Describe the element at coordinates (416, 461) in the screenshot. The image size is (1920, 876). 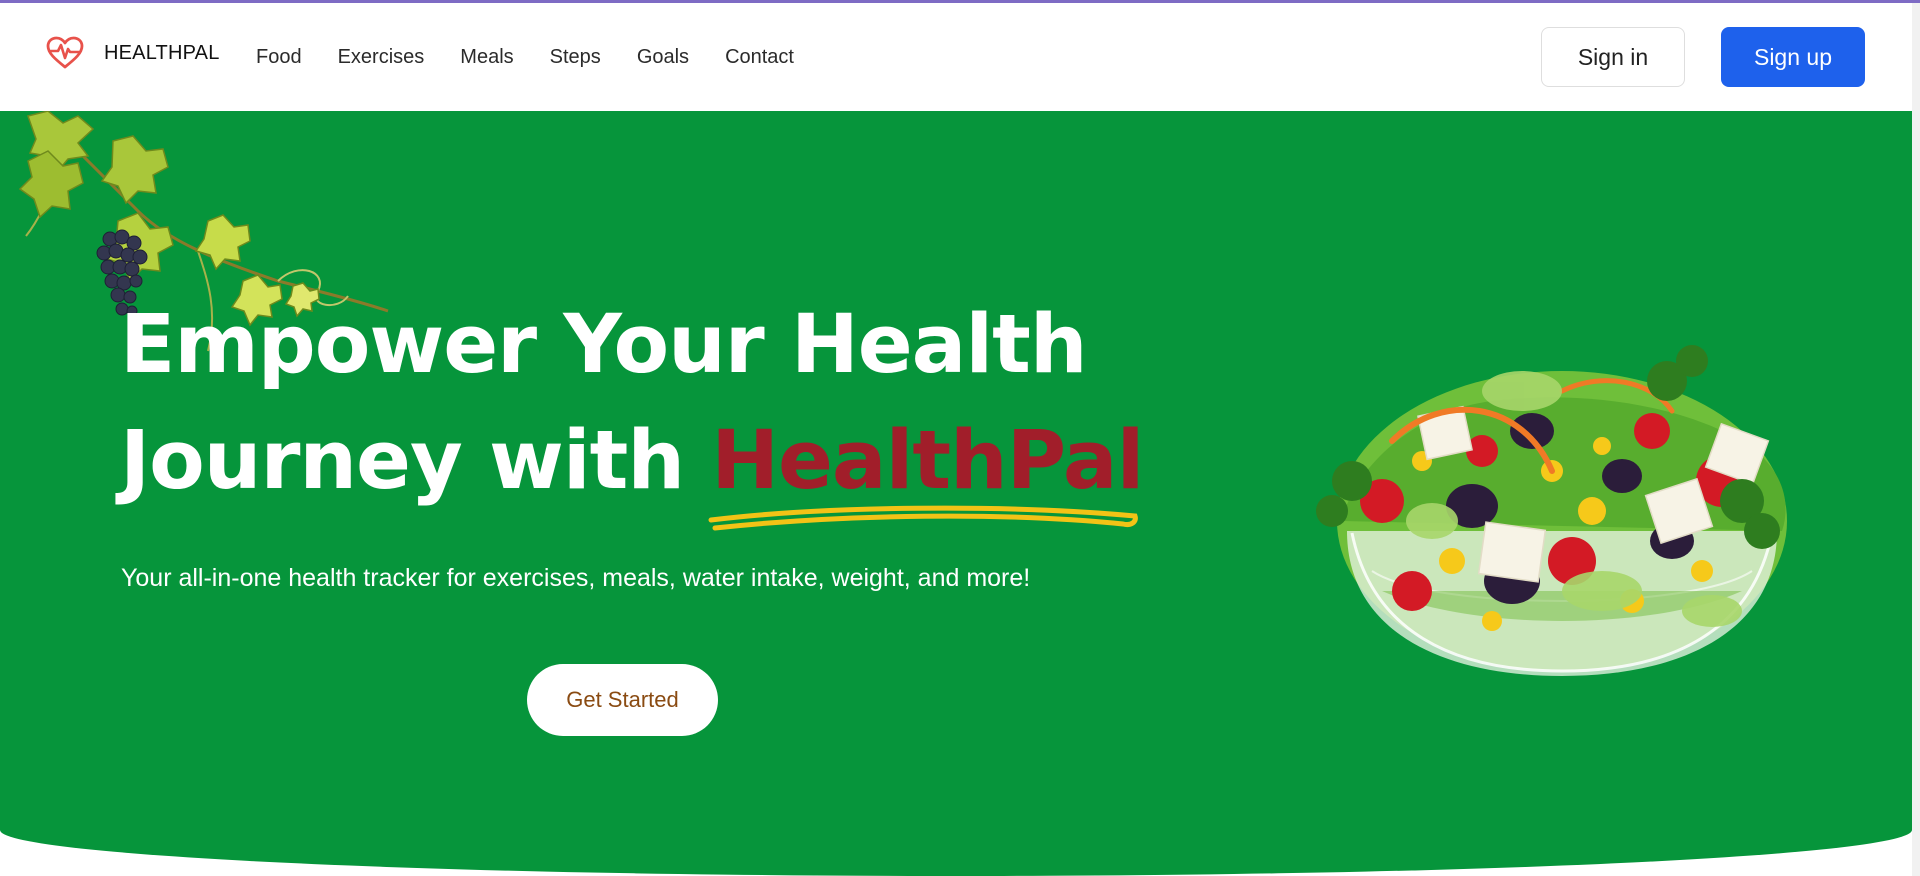
I see `headline-line-2-prefix: Journey with` at that location.